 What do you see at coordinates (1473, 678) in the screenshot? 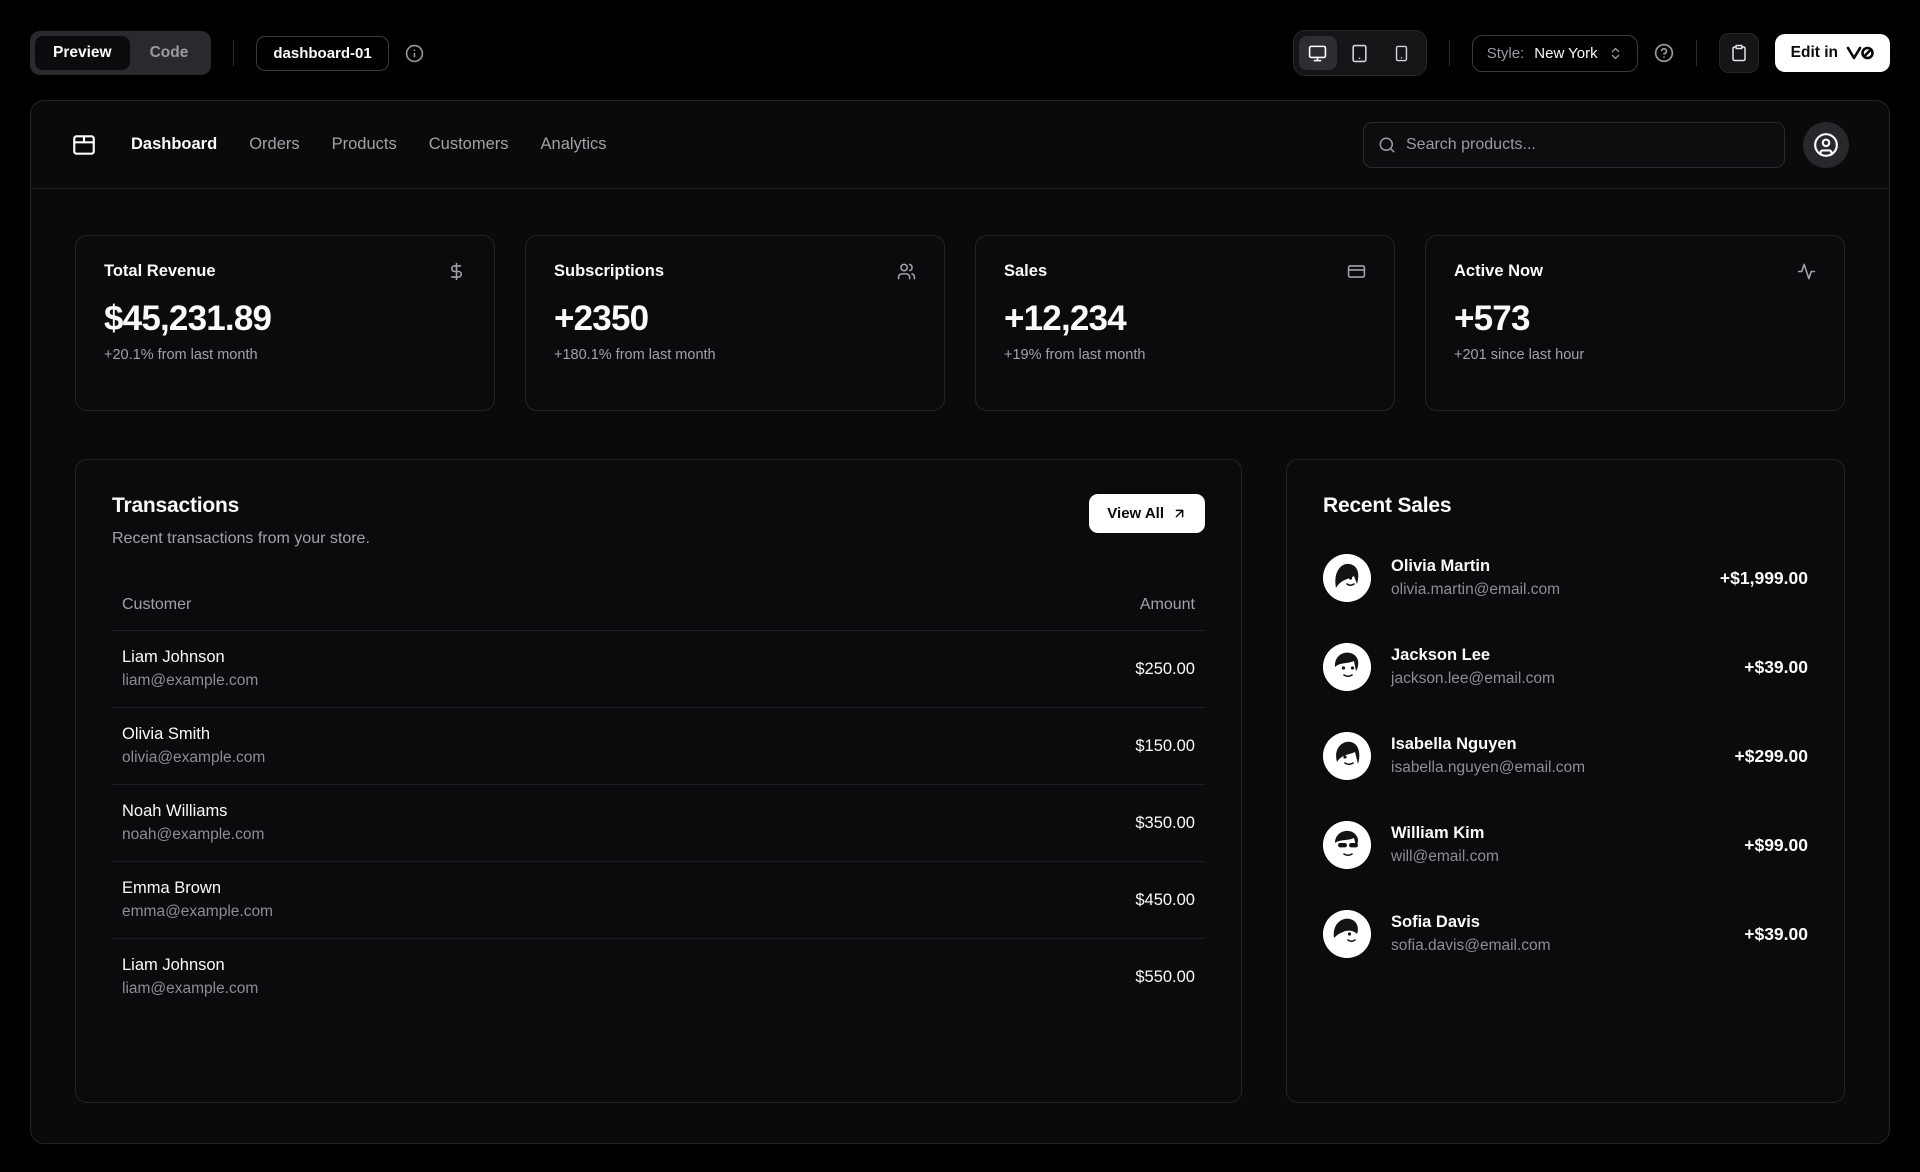
I see `sale-customer-email: jackson.lee@email.com` at bounding box center [1473, 678].